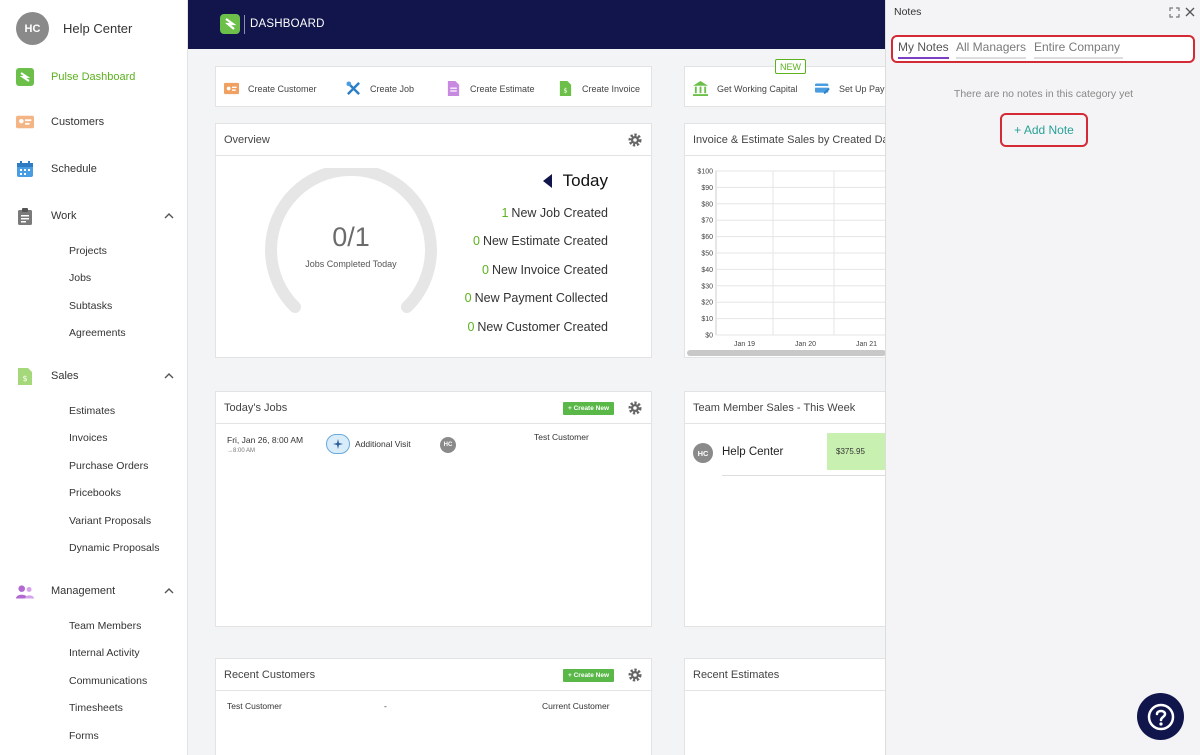  I want to click on chart-scrollbar, so click(786, 353).